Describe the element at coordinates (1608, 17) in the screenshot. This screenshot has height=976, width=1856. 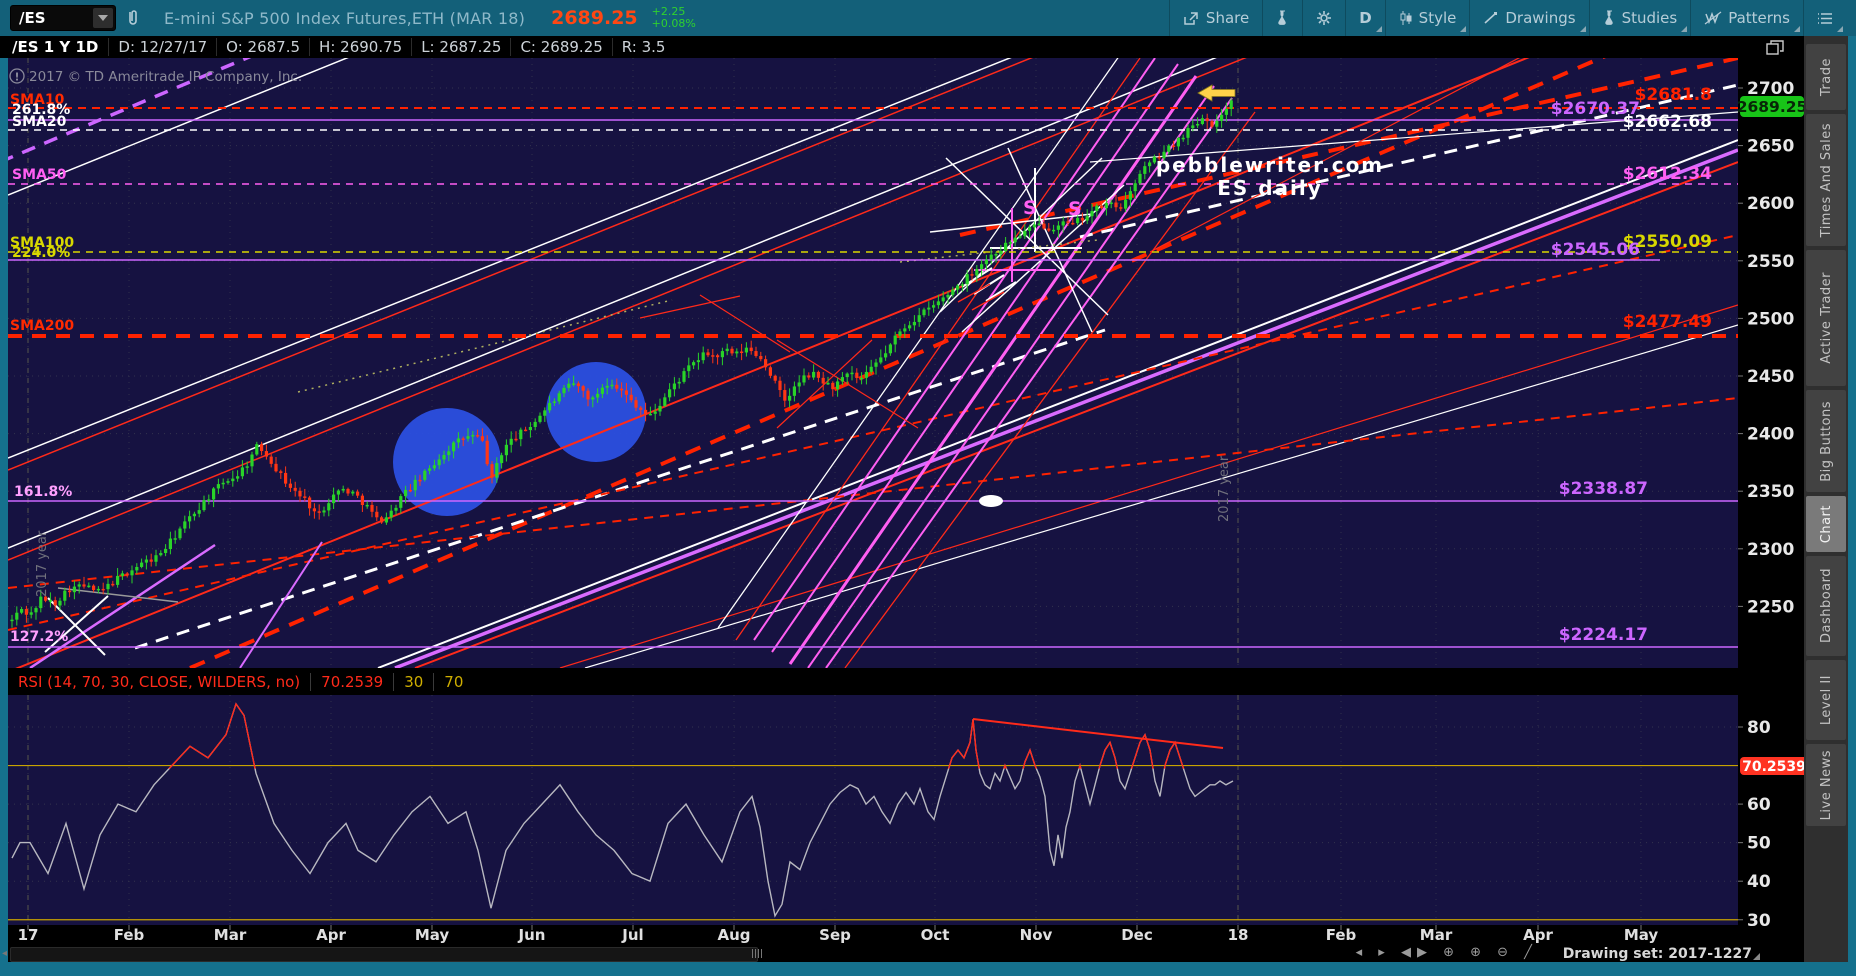
I see `studies-flask-icon` at that location.